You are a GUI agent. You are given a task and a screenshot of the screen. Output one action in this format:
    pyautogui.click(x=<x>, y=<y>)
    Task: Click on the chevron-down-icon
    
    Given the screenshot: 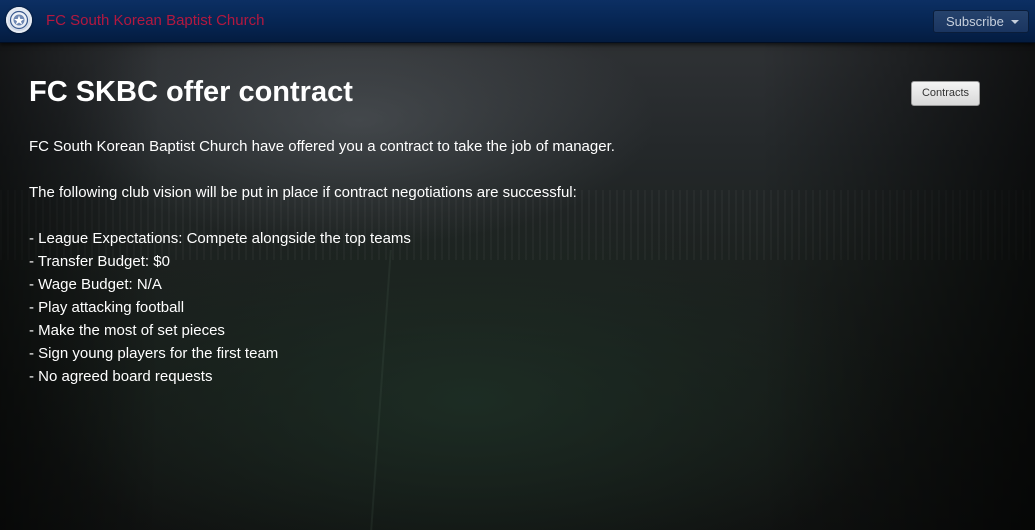 What is the action you would take?
    pyautogui.click(x=1015, y=22)
    